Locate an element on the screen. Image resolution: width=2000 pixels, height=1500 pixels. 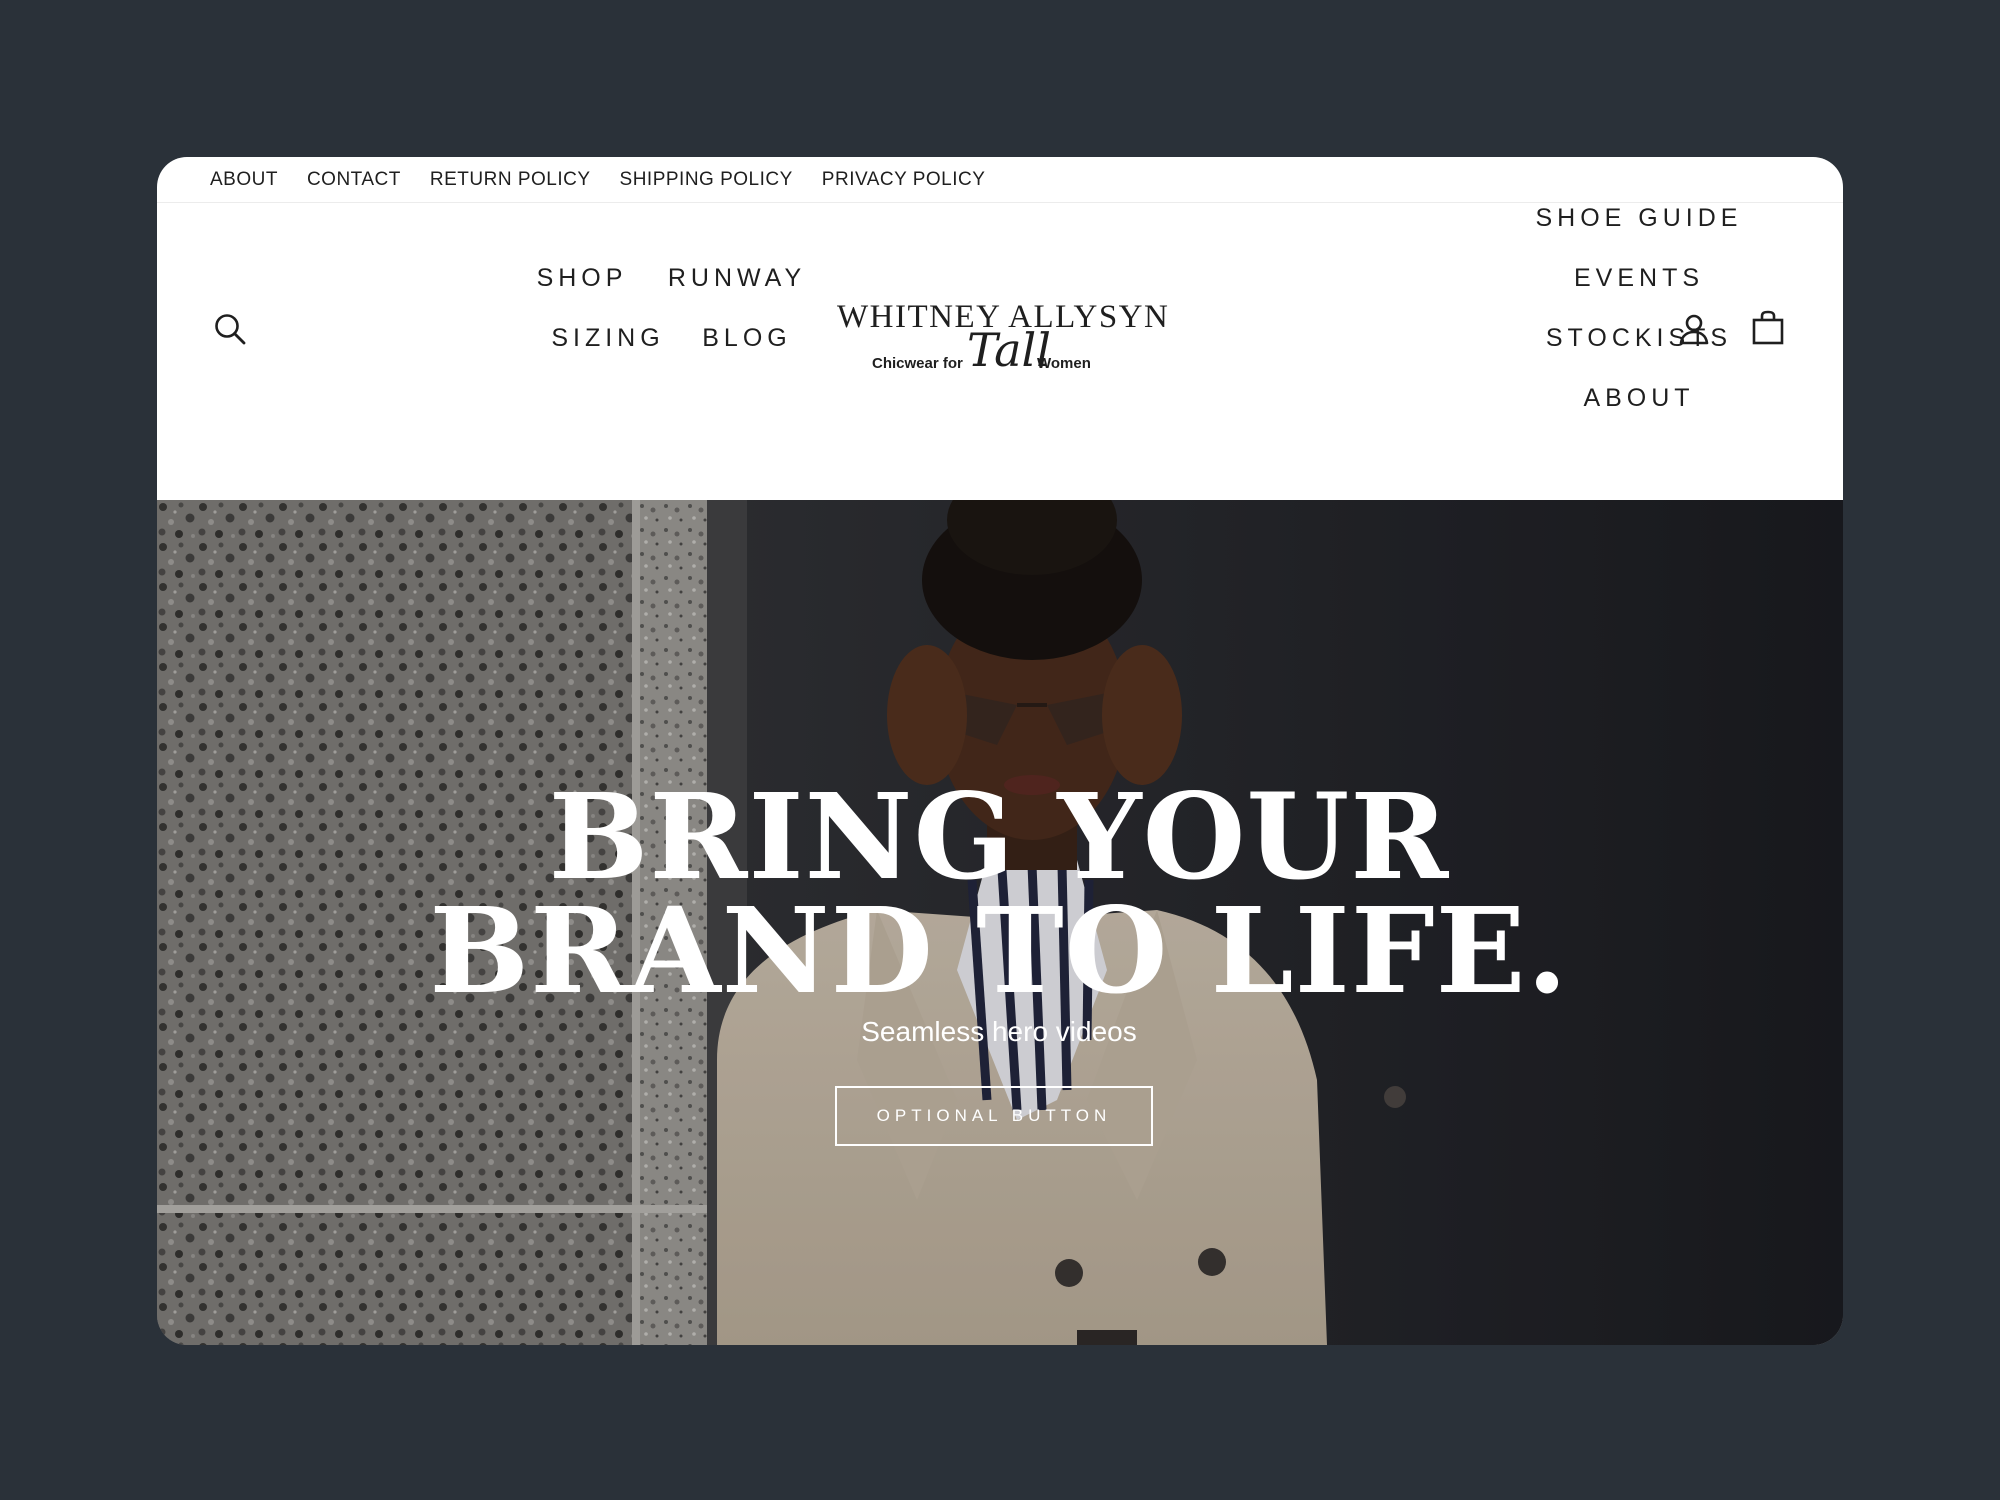
nav-blog: BLOG is located at coordinates (746, 338).